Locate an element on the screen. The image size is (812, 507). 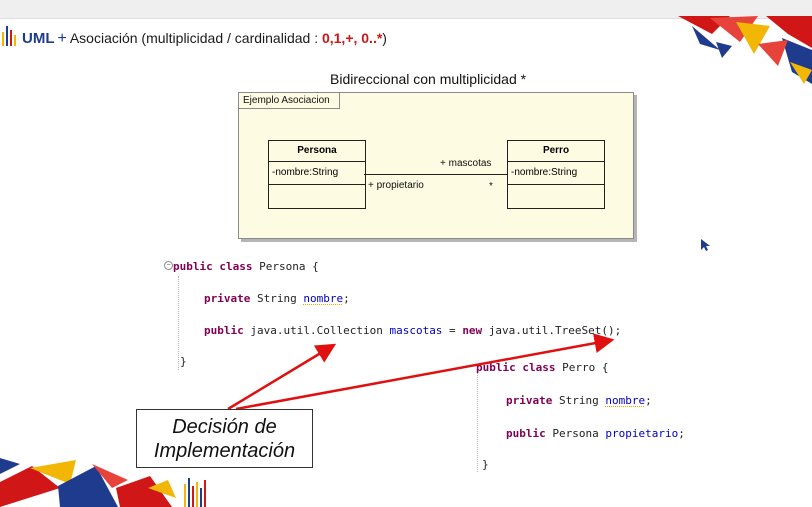
class-name: Perro is located at coordinates (556, 151).